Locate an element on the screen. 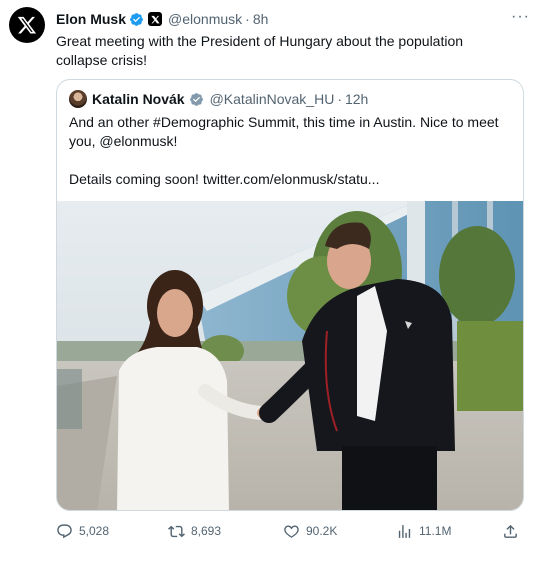 The height and width of the screenshot is (565, 550). timestamp: 8h is located at coordinates (261, 19).